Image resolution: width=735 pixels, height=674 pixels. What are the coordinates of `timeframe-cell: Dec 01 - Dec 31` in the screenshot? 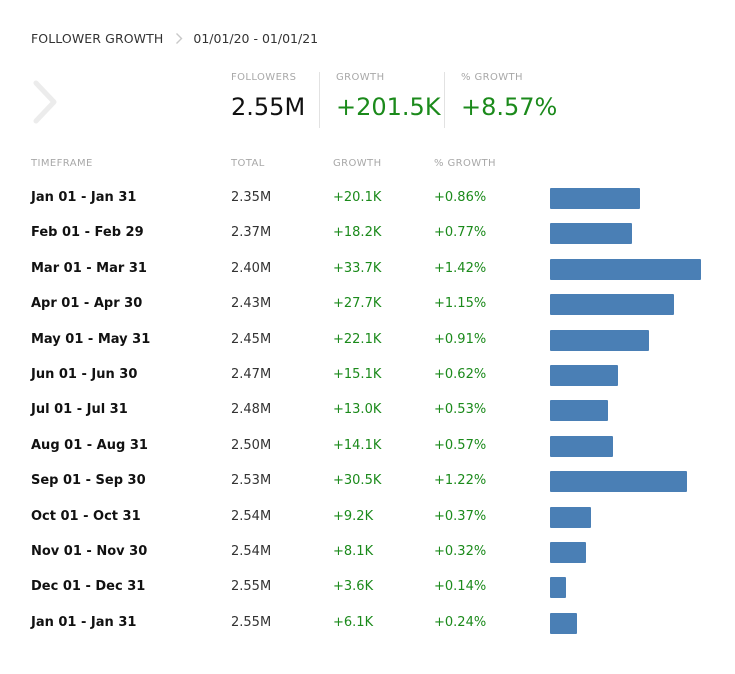 It's located at (88, 587).